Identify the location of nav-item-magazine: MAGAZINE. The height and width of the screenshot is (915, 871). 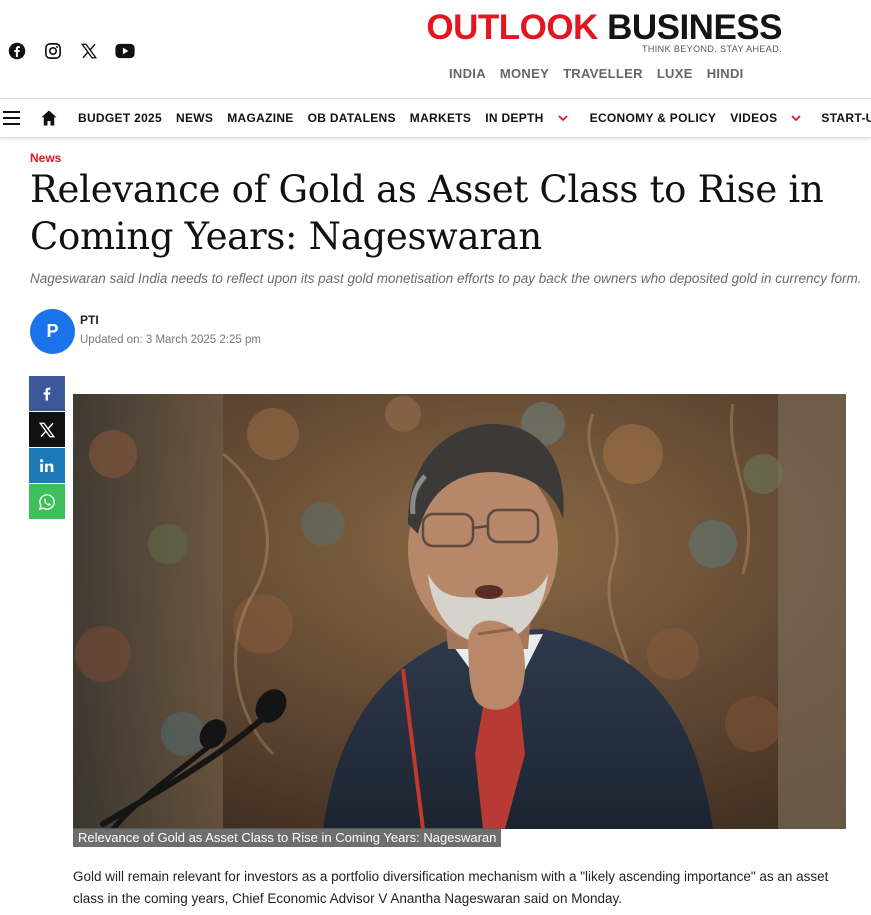
(260, 118).